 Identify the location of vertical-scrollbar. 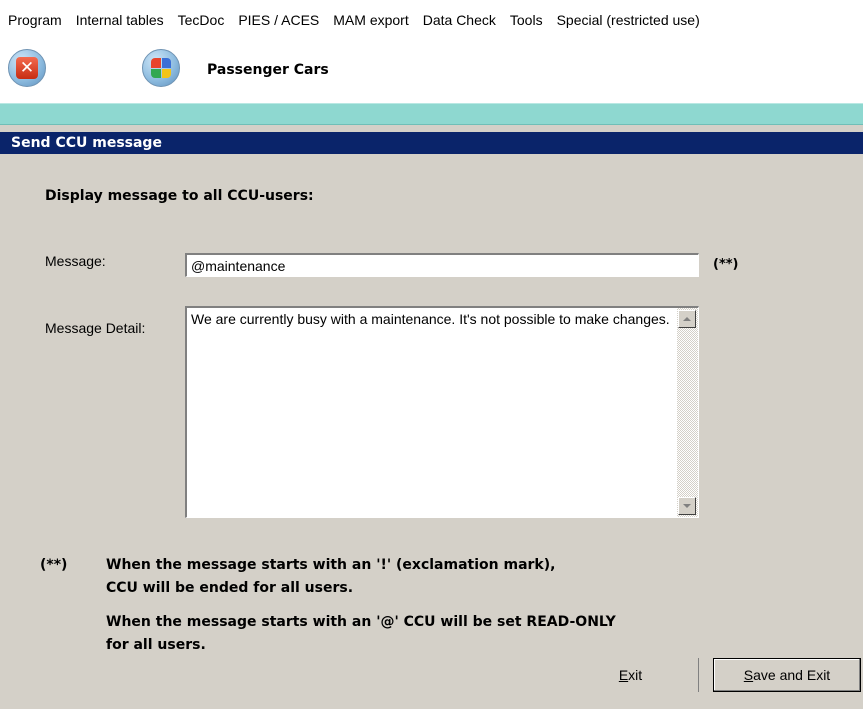
(687, 412).